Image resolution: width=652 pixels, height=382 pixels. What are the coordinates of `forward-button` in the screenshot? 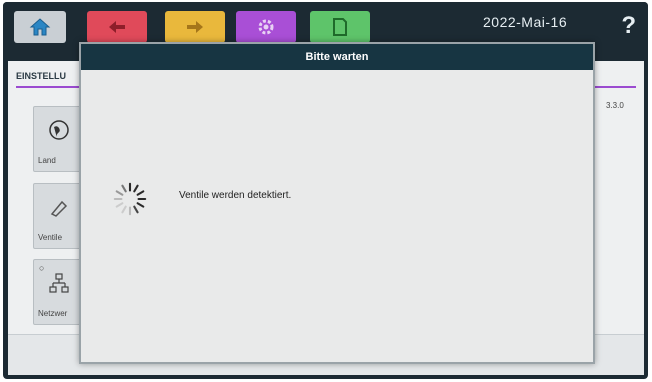 It's located at (195, 27).